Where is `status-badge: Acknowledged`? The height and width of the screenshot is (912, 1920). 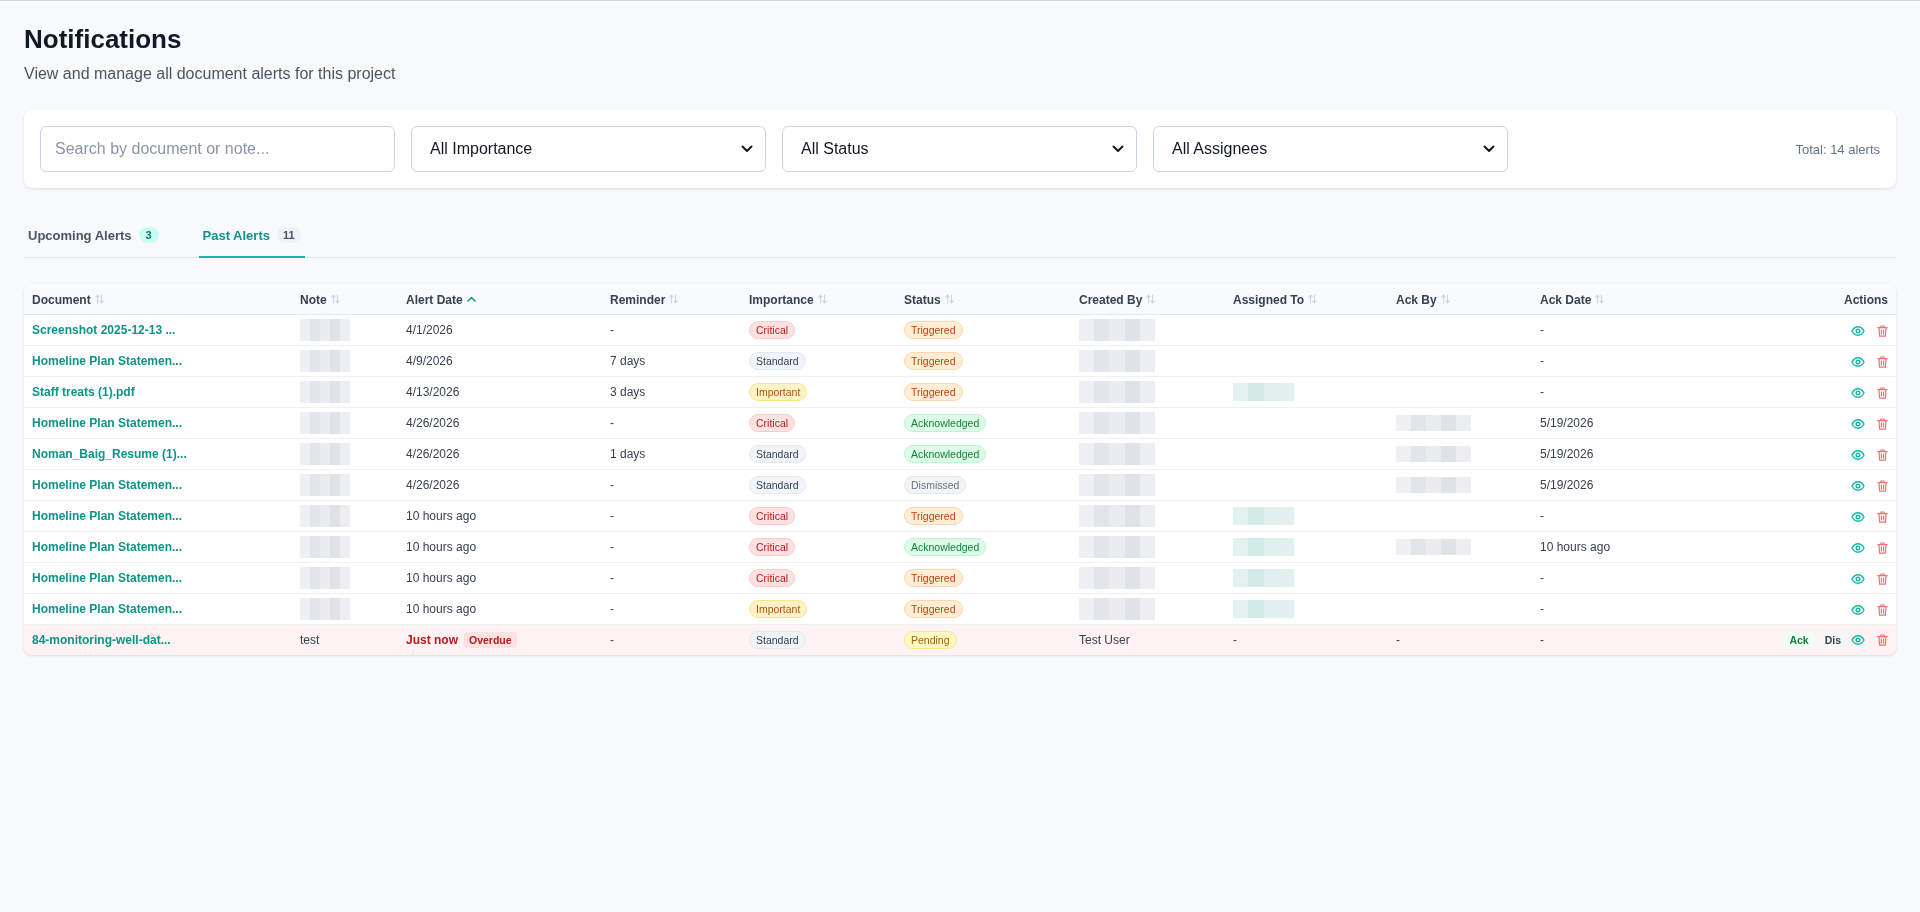 status-badge: Acknowledged is located at coordinates (945, 423).